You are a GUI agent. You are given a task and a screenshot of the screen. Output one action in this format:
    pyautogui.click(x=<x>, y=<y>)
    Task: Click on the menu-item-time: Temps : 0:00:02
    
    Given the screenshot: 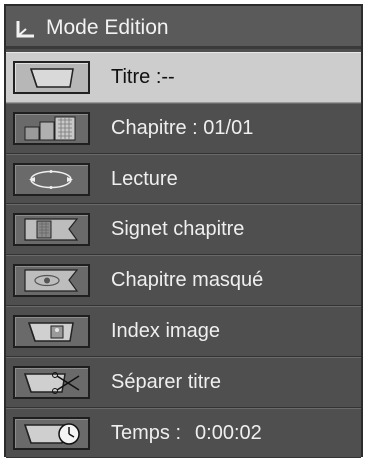 What is the action you would take?
    pyautogui.click(x=183, y=433)
    